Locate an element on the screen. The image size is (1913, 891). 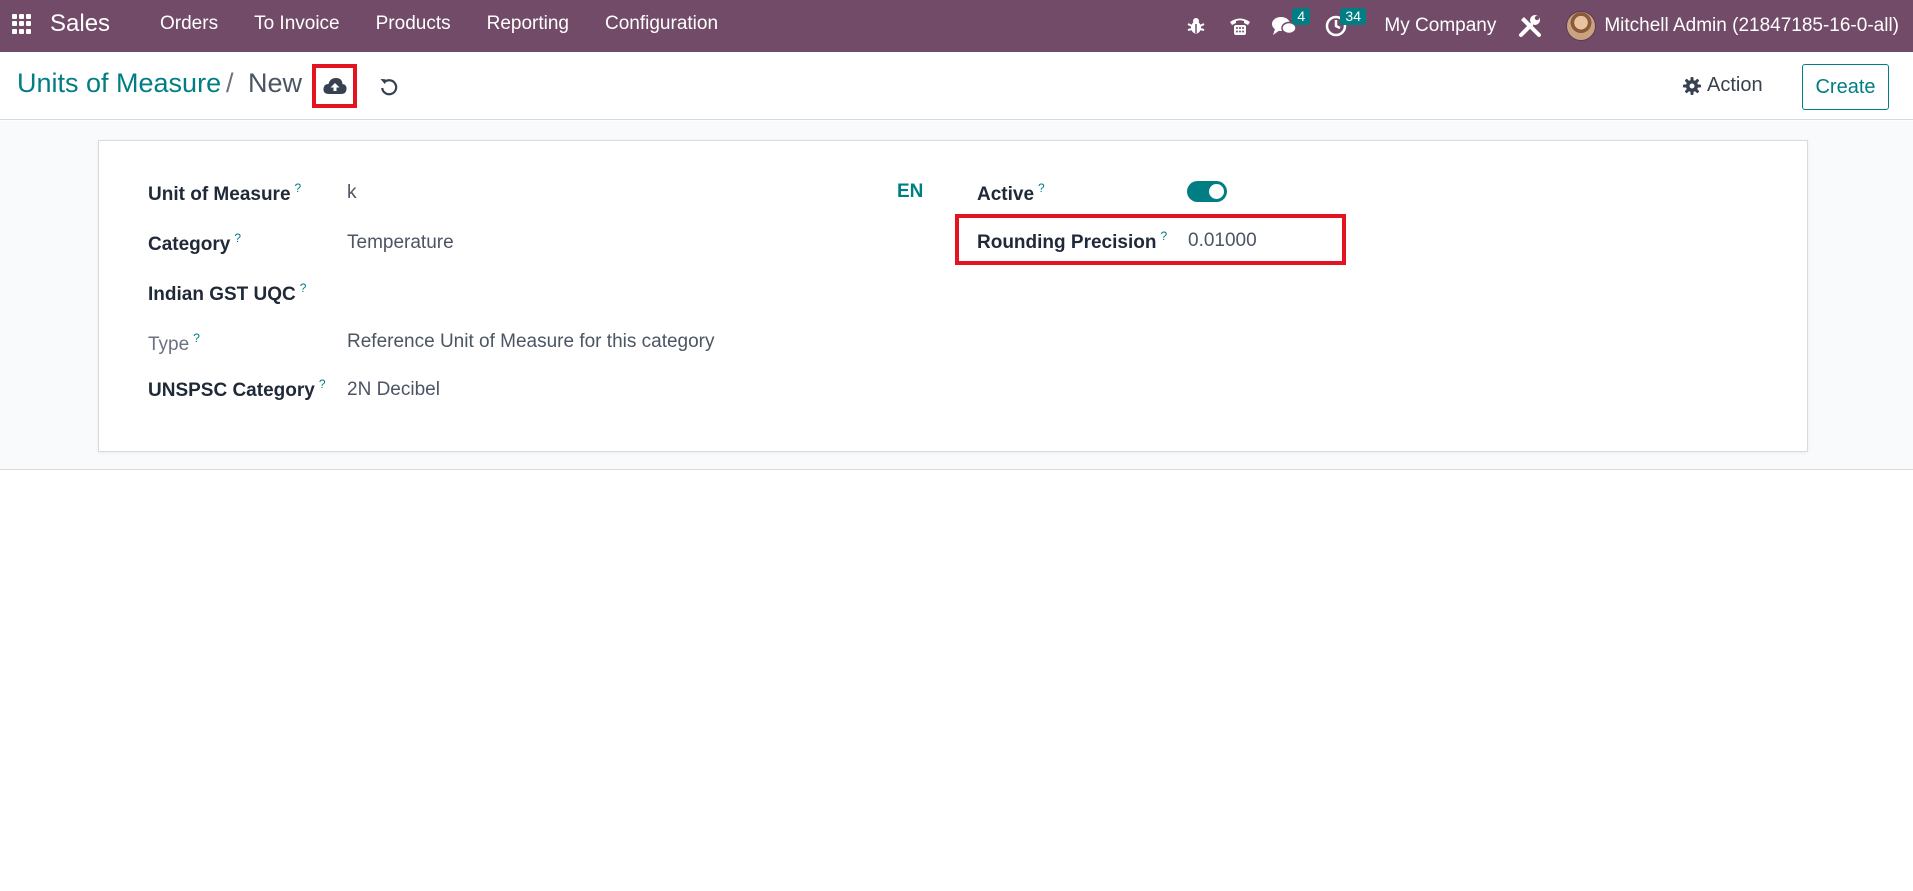
phone-icon is located at coordinates (1240, 26).